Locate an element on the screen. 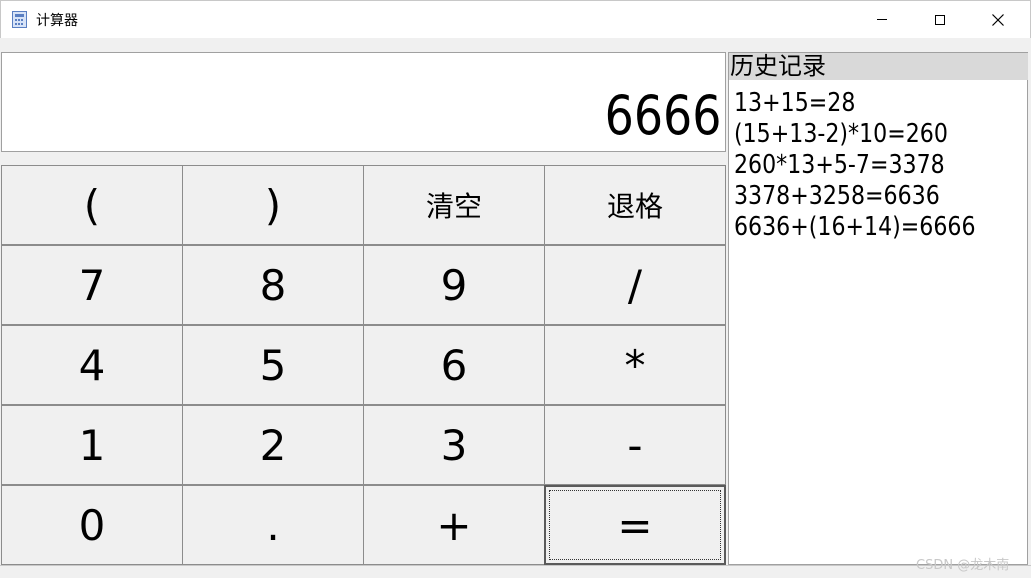 The image size is (1031, 578). result-display: 6666 is located at coordinates (363, 102).